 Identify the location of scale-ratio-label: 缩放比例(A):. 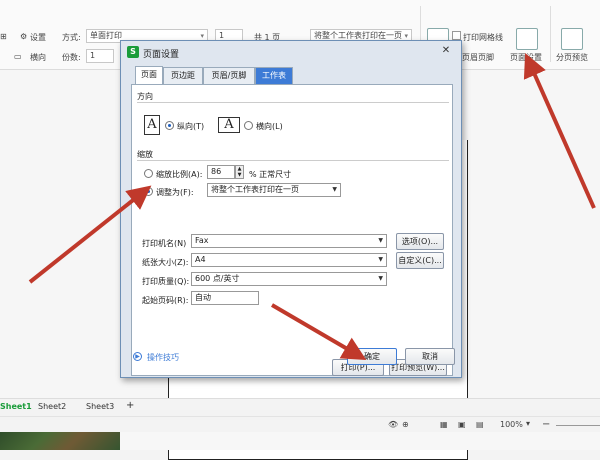
(179, 174).